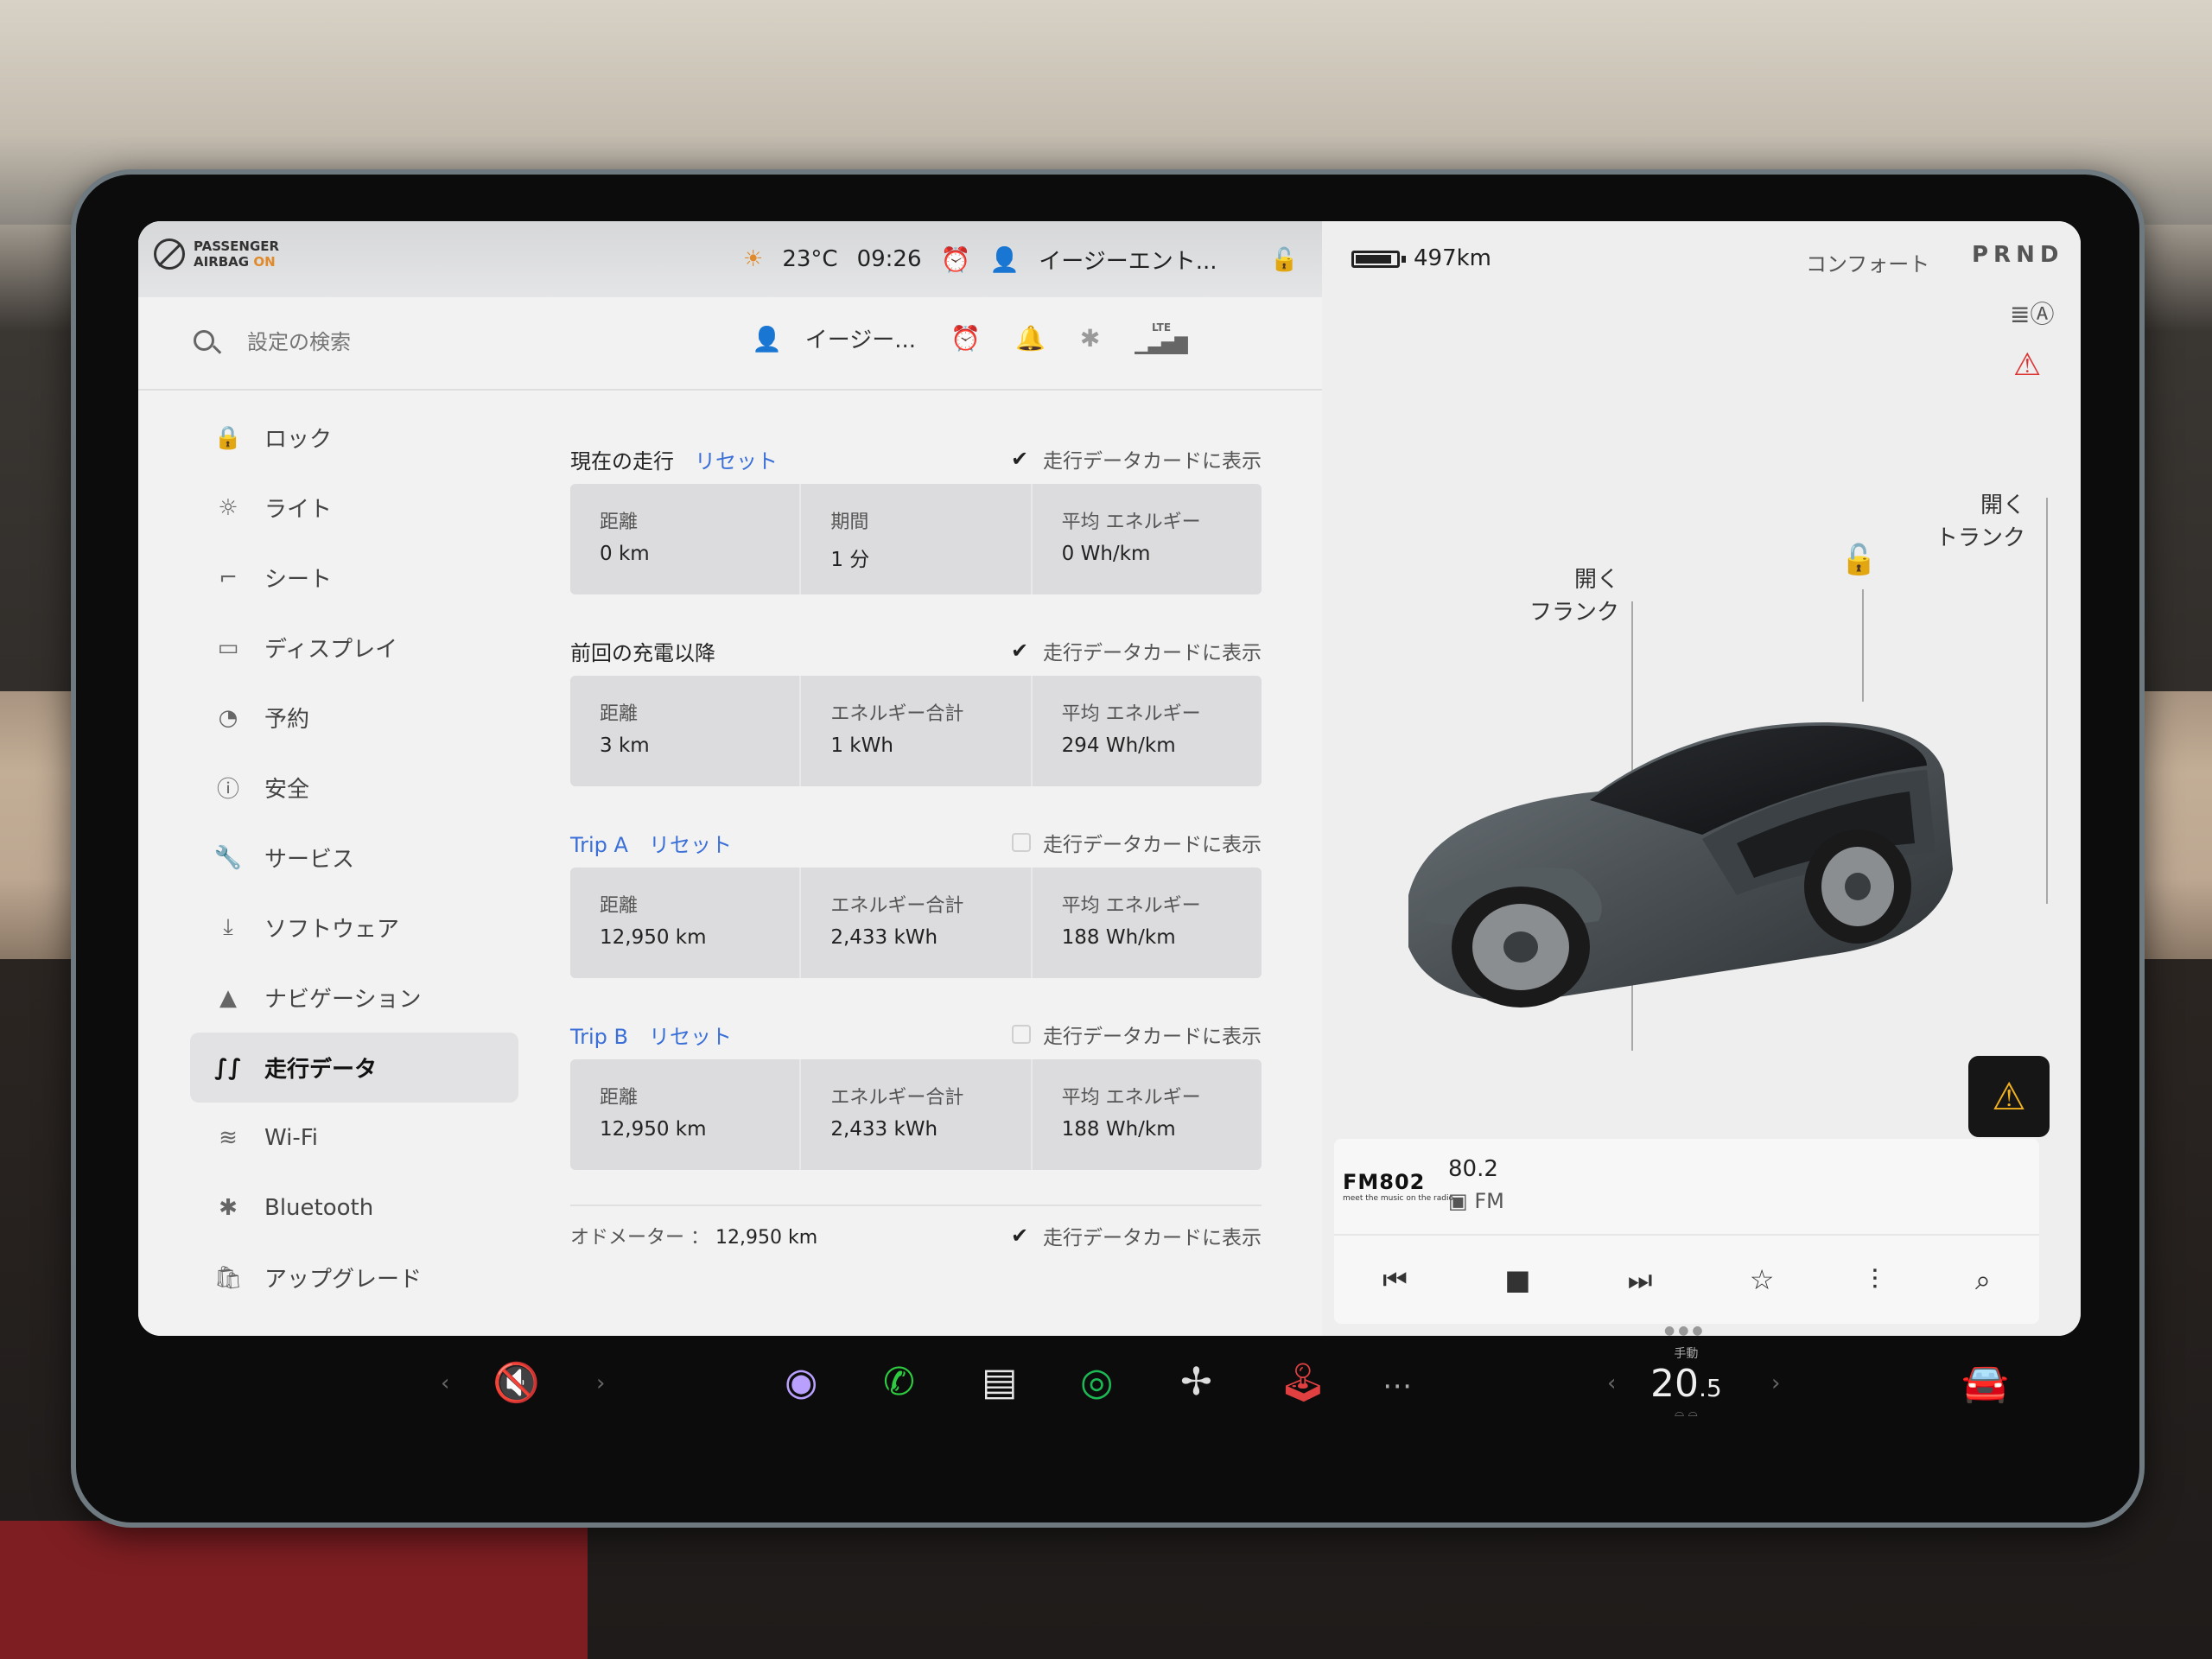 This screenshot has width=2212, height=1659. I want to click on temp-down-icon: ‹, so click(1611, 1383).